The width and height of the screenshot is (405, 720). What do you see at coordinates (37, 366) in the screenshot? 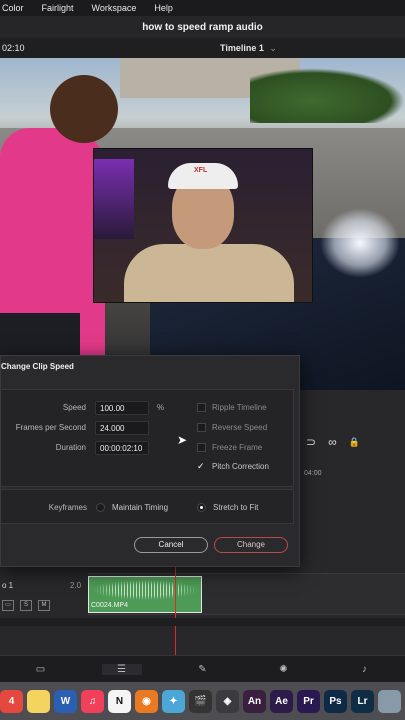
I see `dialog-title: Change Clip Speed` at bounding box center [37, 366].